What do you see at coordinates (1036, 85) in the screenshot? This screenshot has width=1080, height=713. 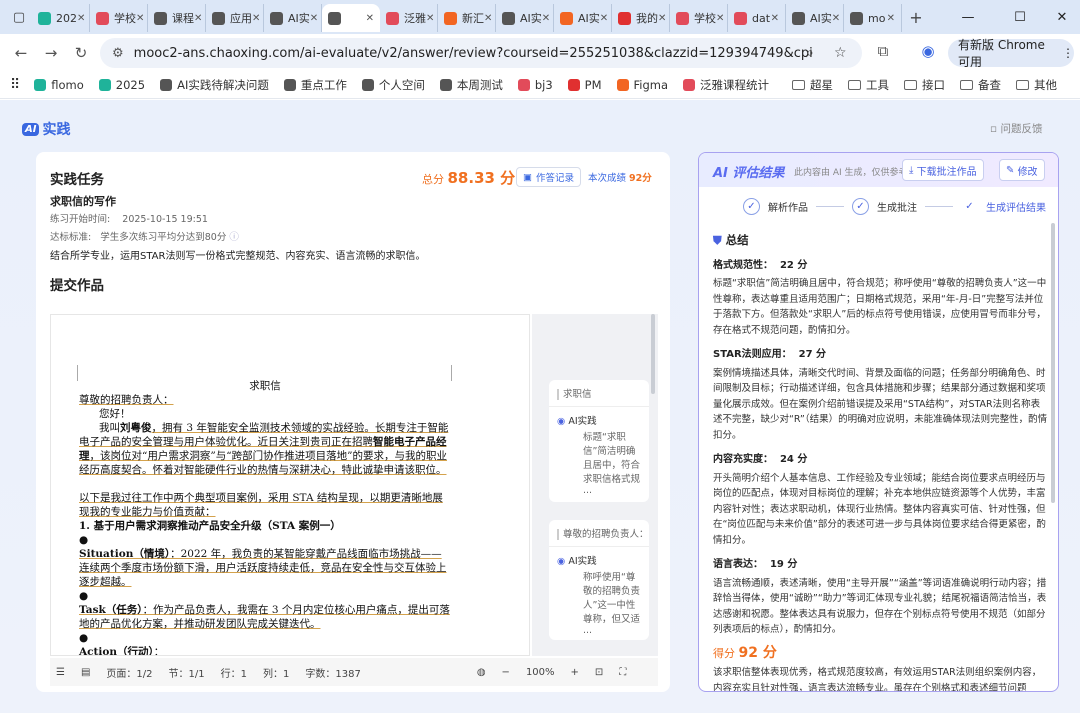 I see `bookmark-item: 其他` at bounding box center [1036, 85].